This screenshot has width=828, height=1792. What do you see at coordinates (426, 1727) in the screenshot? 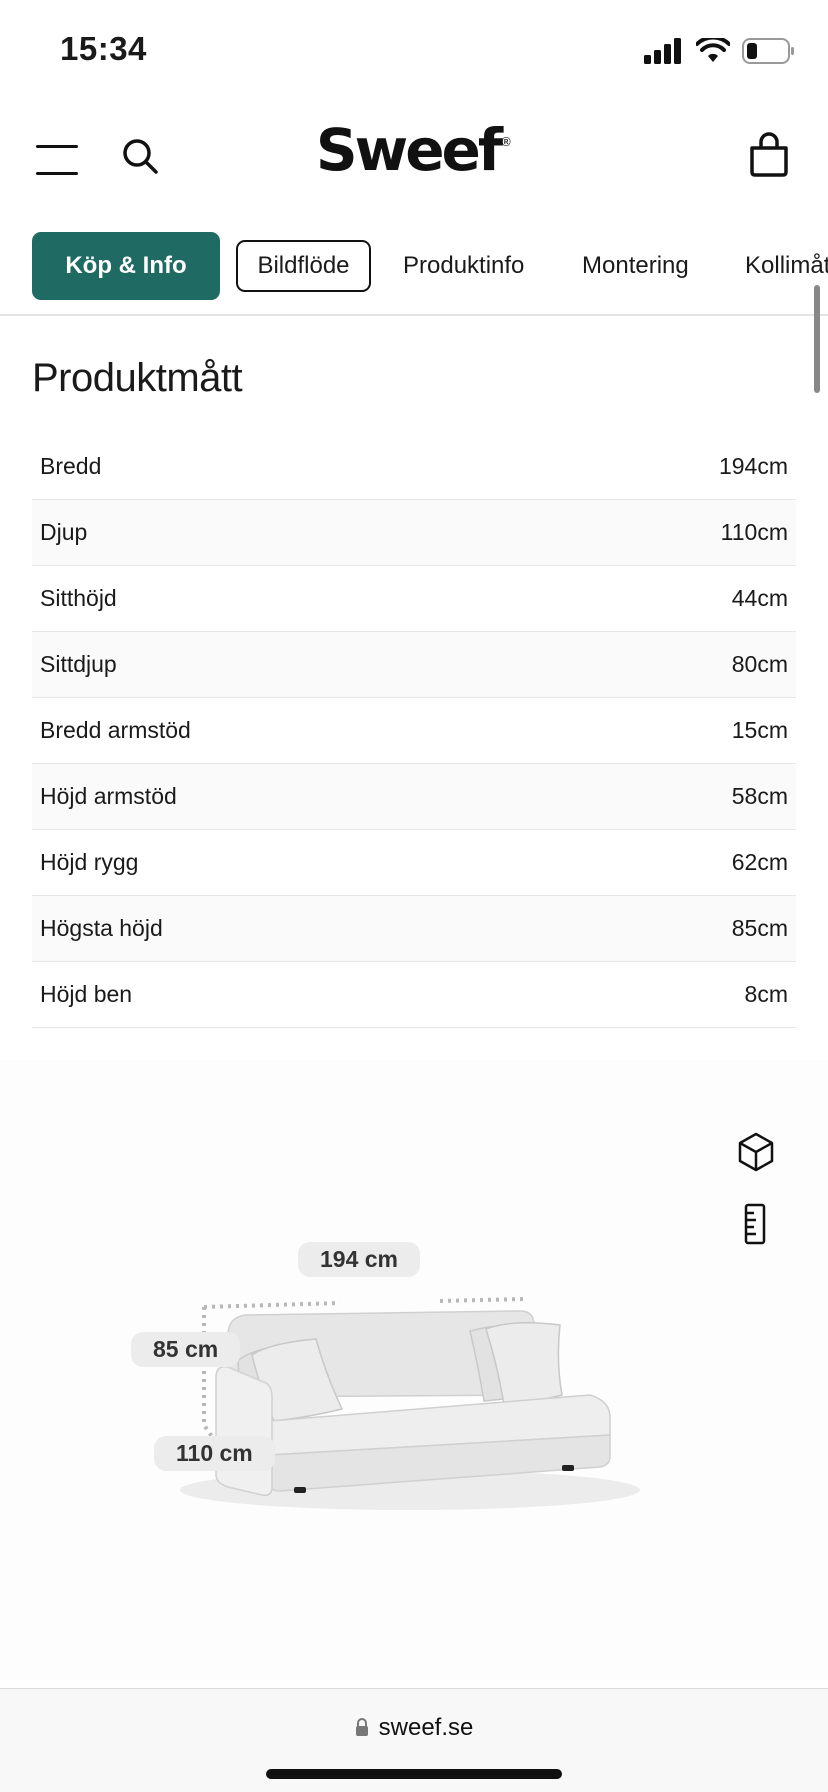
I see `url-text: sweef.se` at bounding box center [426, 1727].